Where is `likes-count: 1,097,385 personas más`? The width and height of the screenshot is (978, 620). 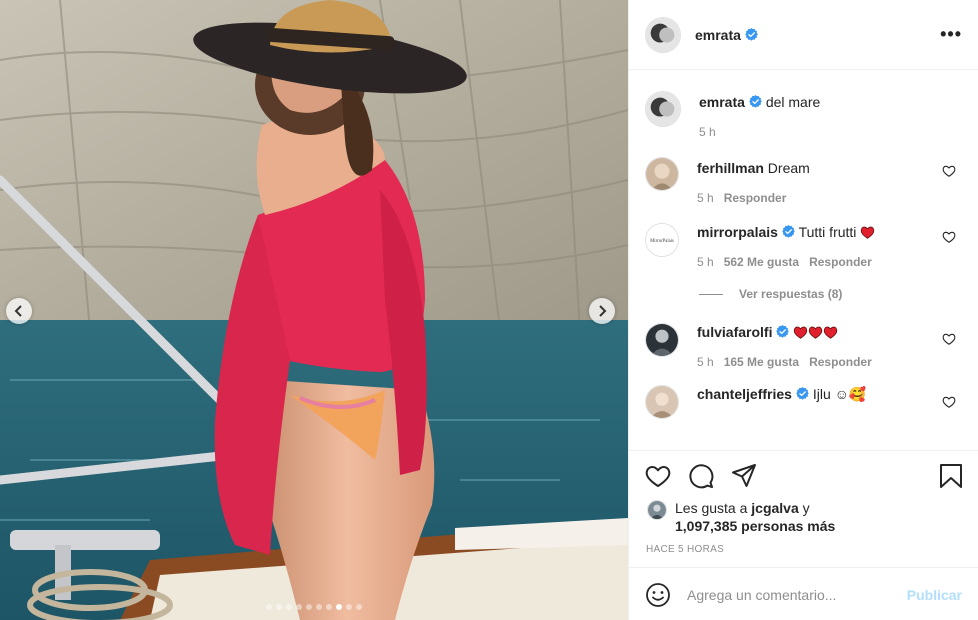
likes-count: 1,097,385 personas más is located at coordinates (755, 526).